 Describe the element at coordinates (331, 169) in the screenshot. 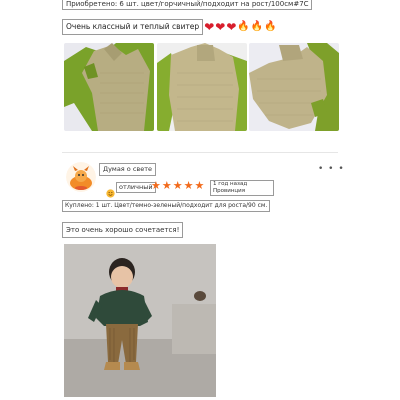

I see `more-options-icon: • • •` at that location.